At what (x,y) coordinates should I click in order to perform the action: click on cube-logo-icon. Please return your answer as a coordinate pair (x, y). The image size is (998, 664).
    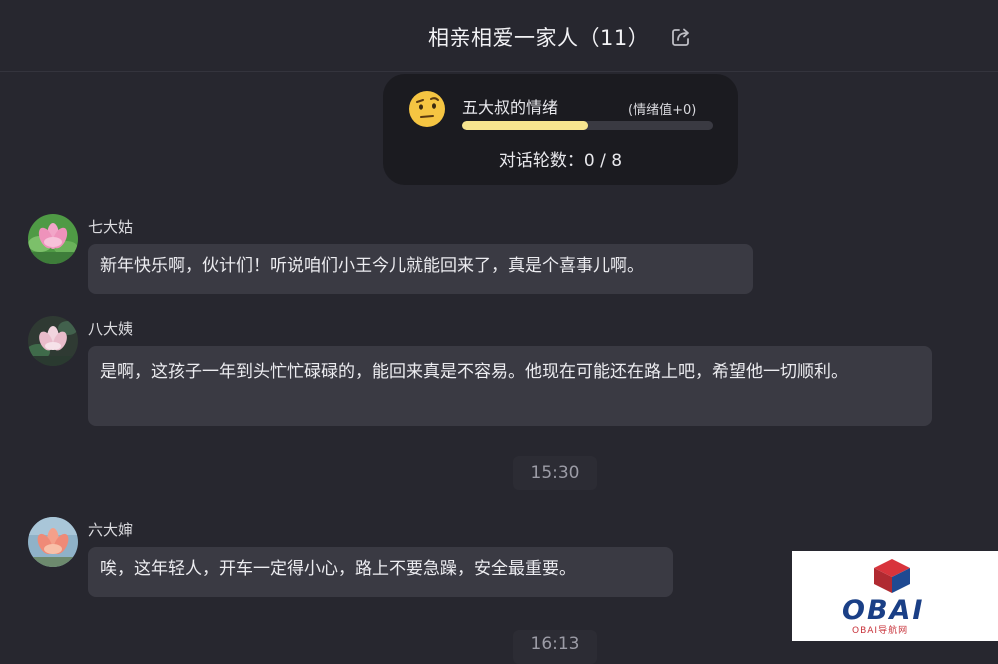
    Looking at the image, I should click on (892, 576).